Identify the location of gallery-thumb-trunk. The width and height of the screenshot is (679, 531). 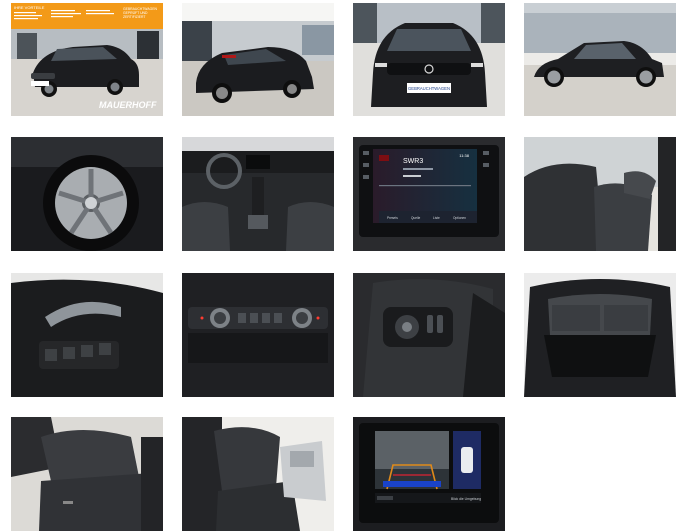
(600, 335).